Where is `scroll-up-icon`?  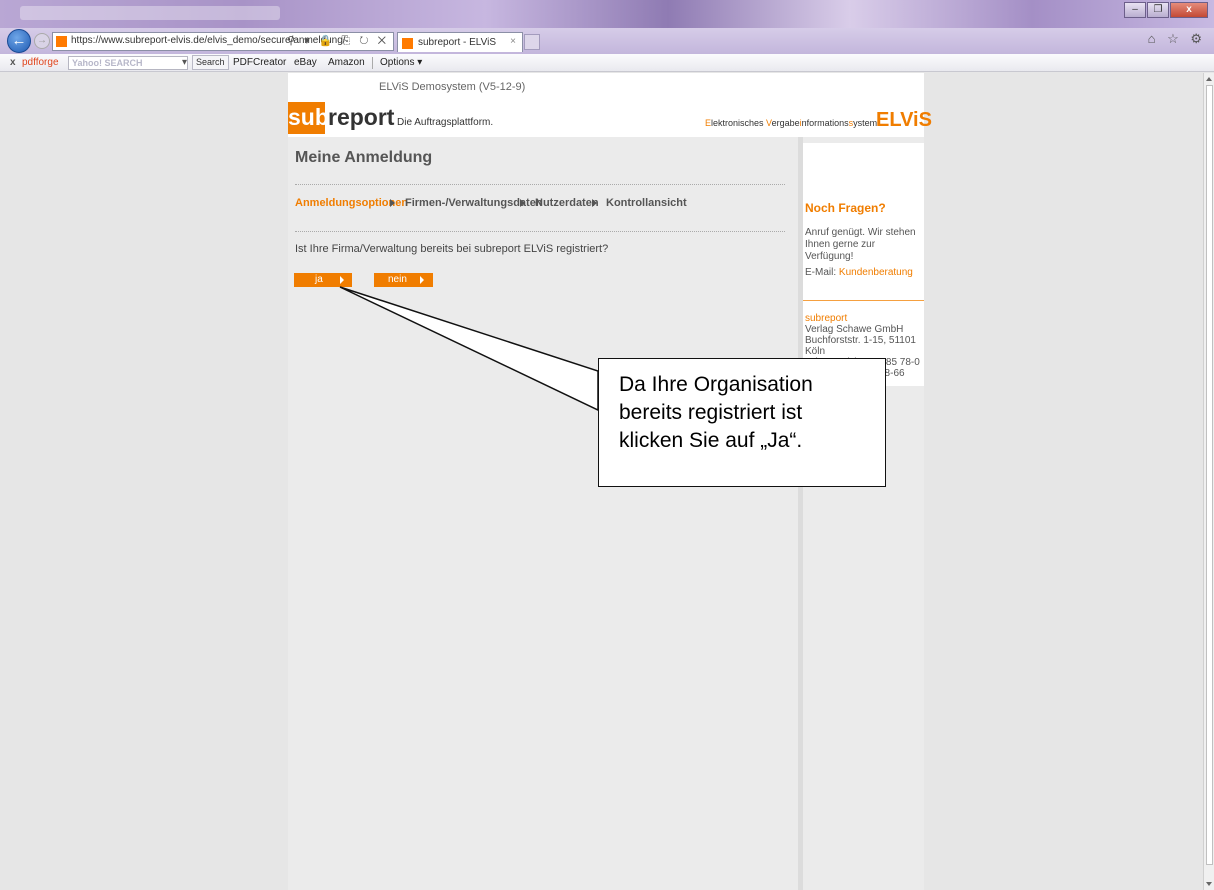
scroll-up-icon is located at coordinates (1209, 79).